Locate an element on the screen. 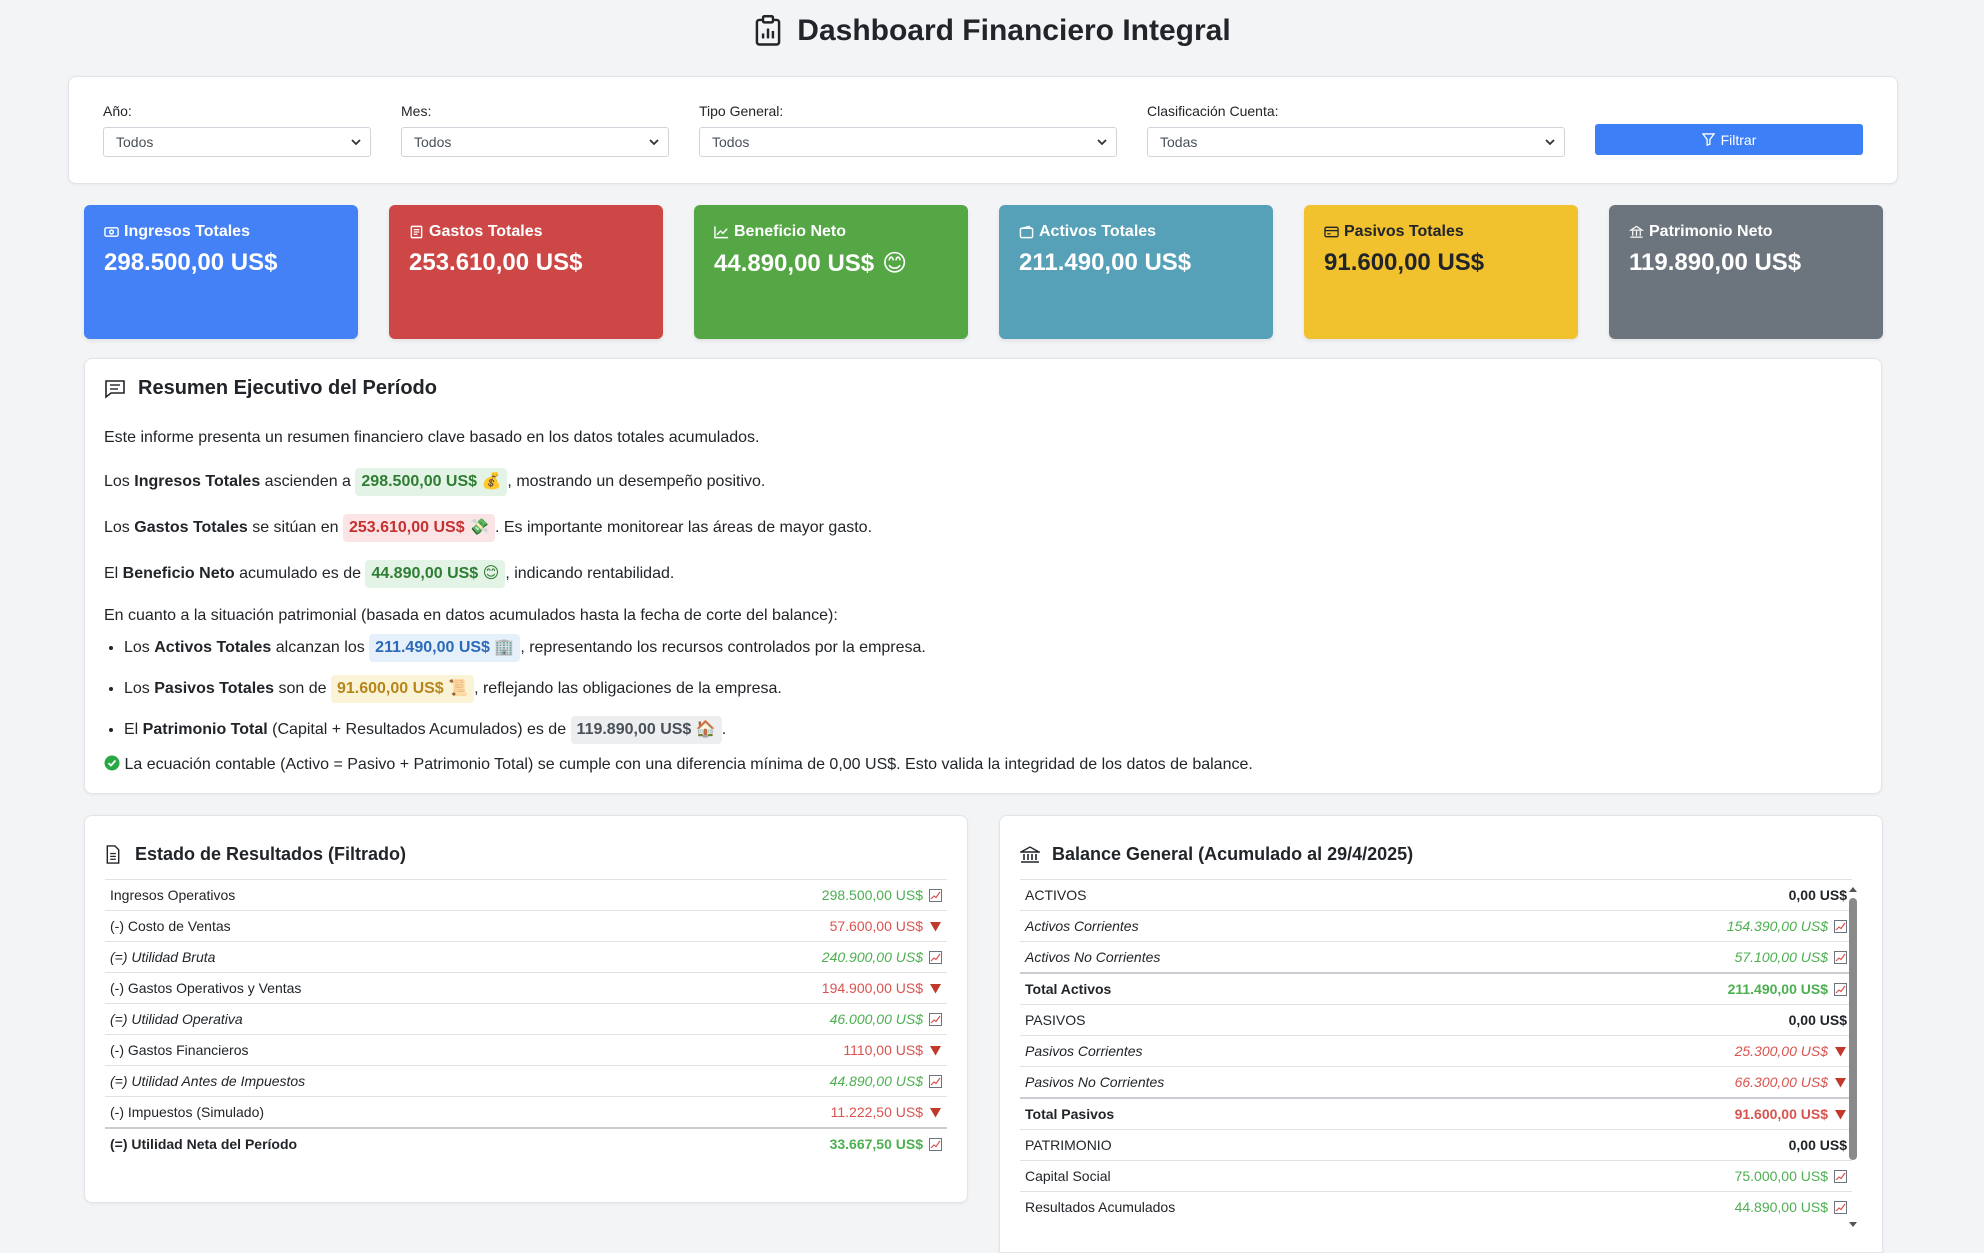  card-icon is located at coordinates (1331, 232).